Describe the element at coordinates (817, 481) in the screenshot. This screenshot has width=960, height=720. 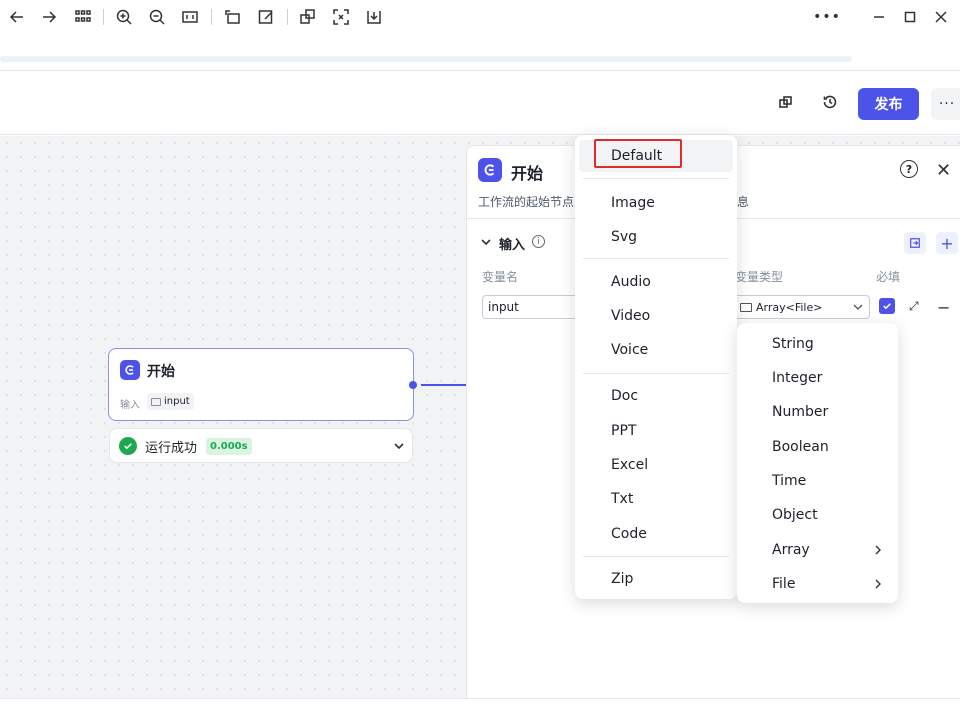
I see `type-item-time: Time` at that location.